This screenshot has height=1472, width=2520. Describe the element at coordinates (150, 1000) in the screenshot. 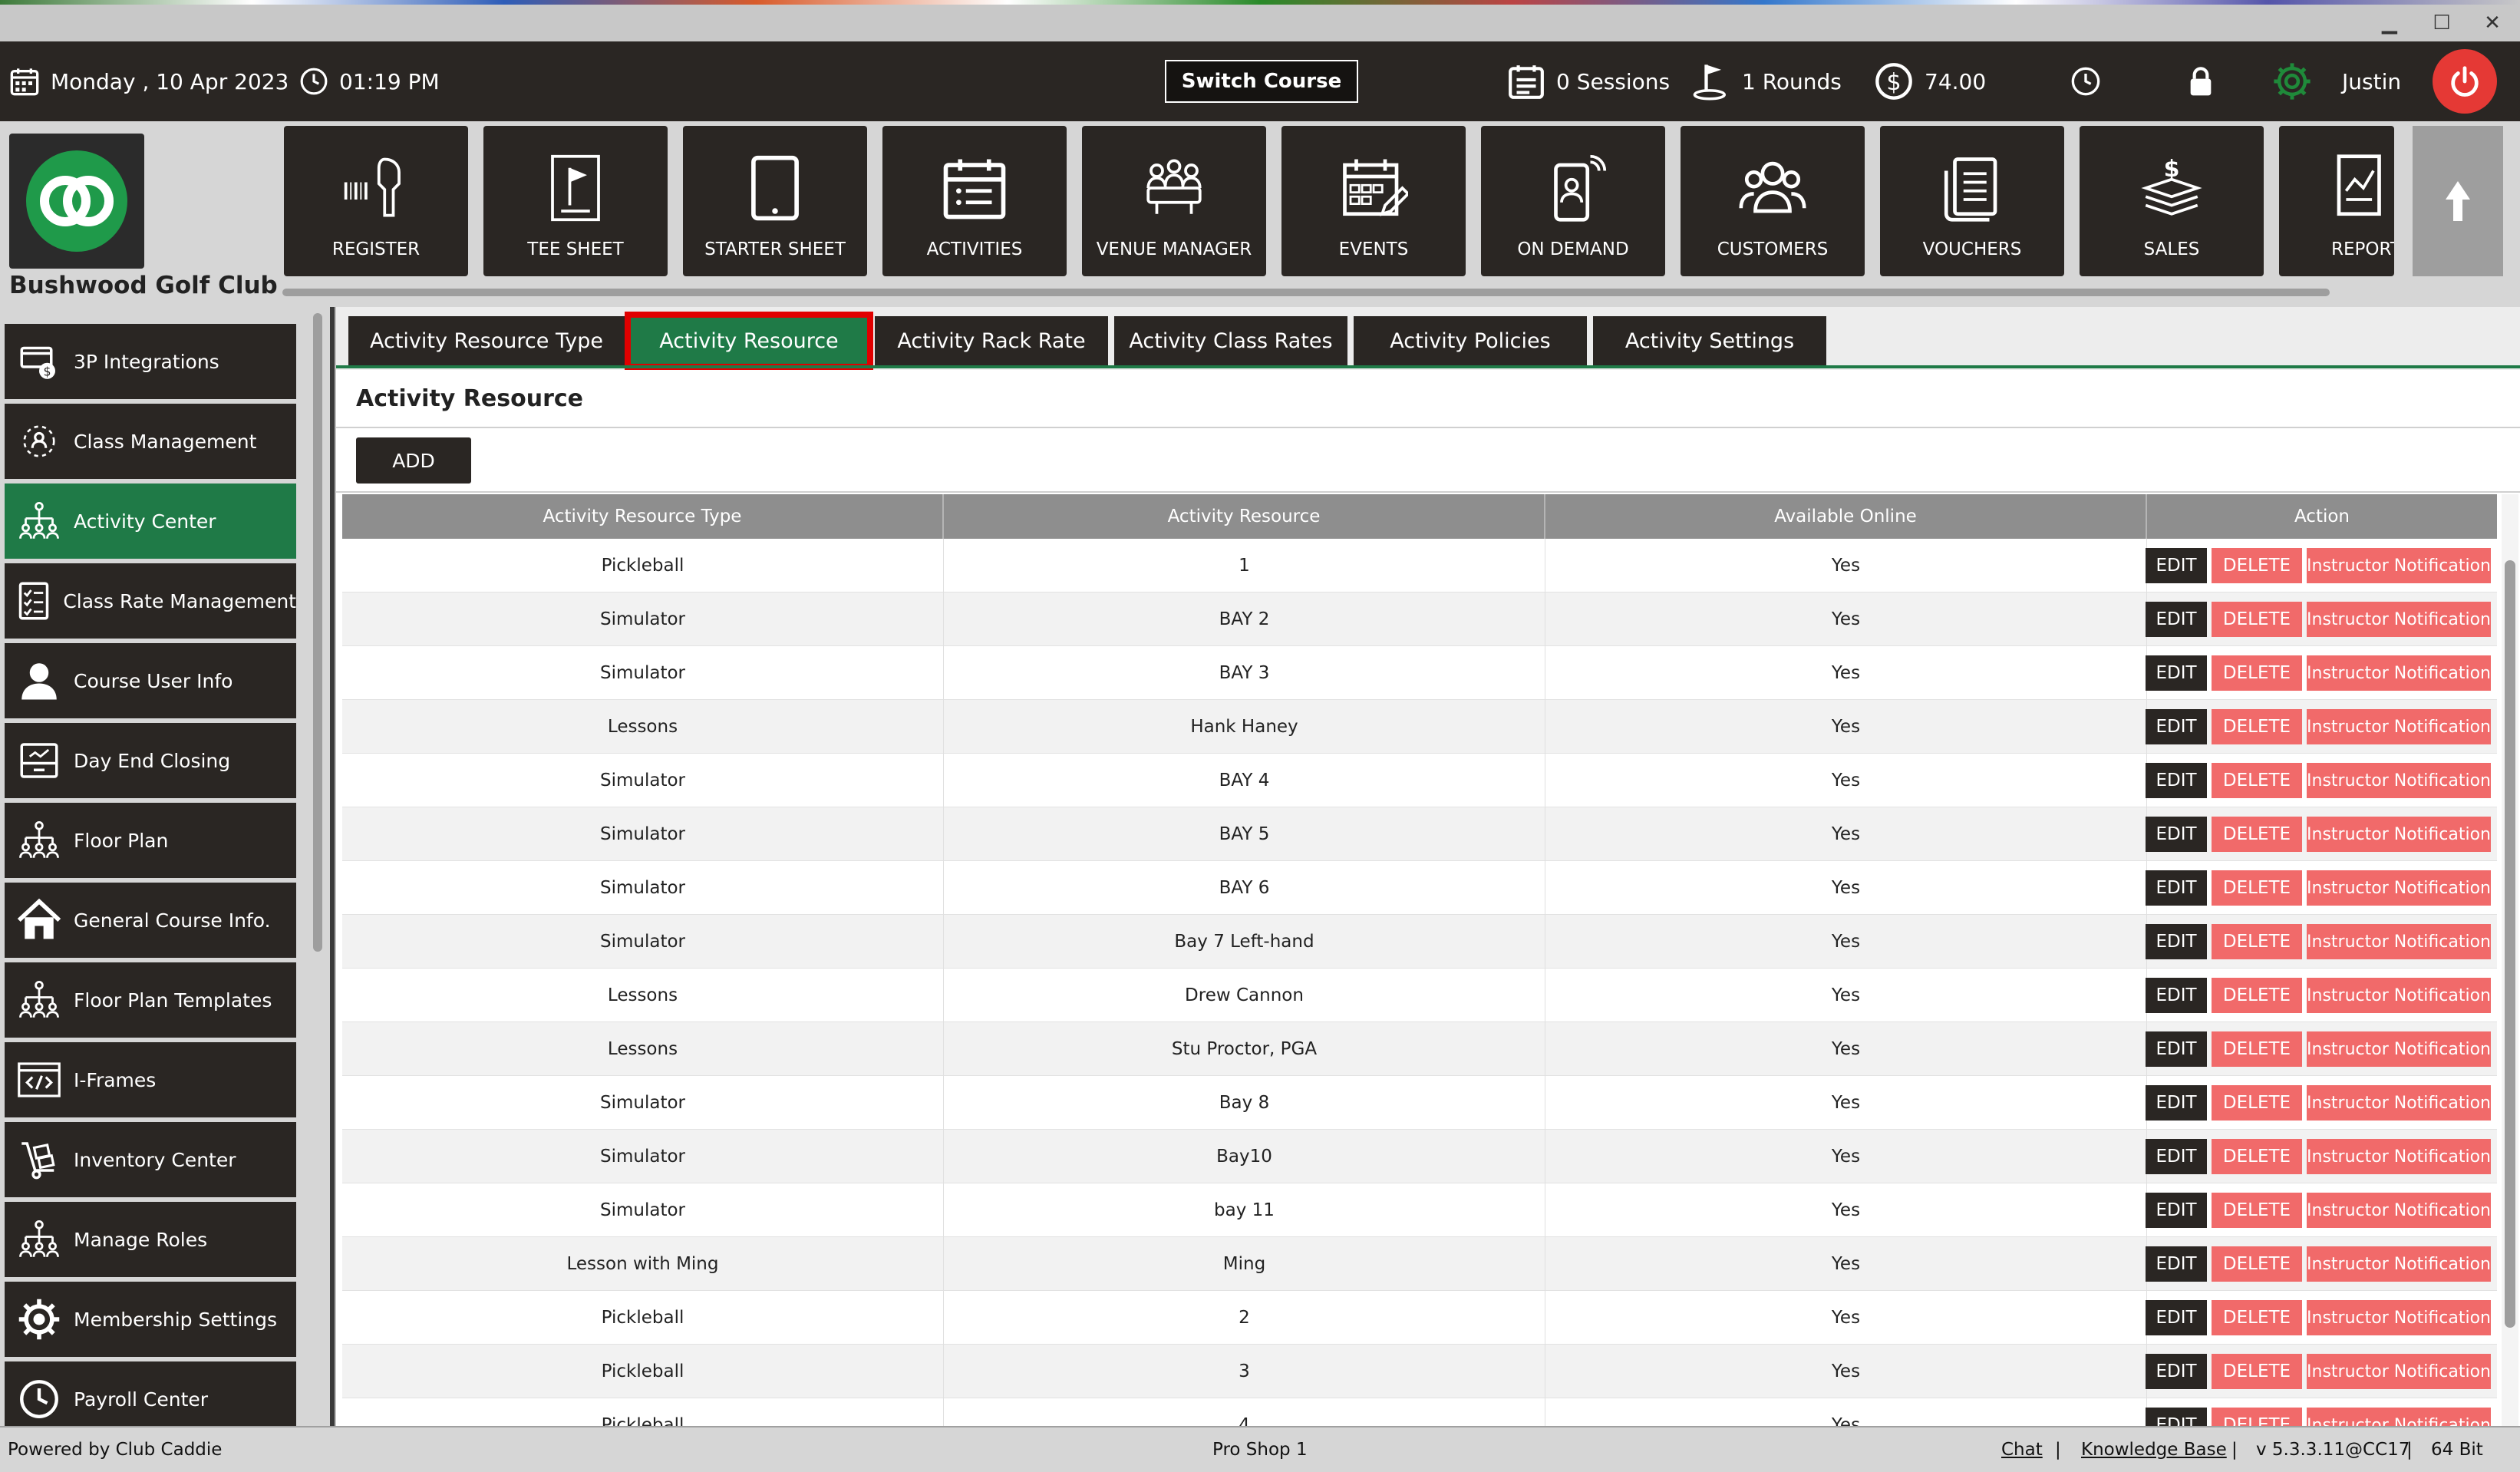

I see `sidebar-item-floor-plan-templates: Floor Plan Templates` at that location.